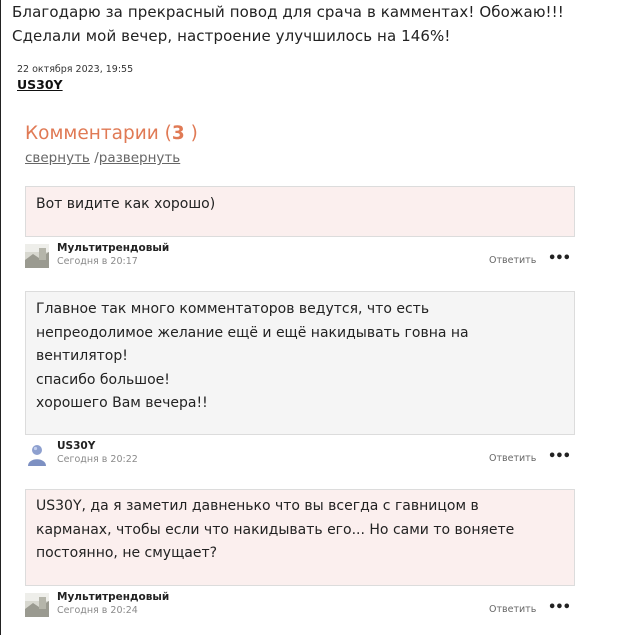 The height and width of the screenshot is (635, 621). Describe the element at coordinates (75, 69) in the screenshot. I see `post-date: 22 октября 2023, 19:55` at that location.